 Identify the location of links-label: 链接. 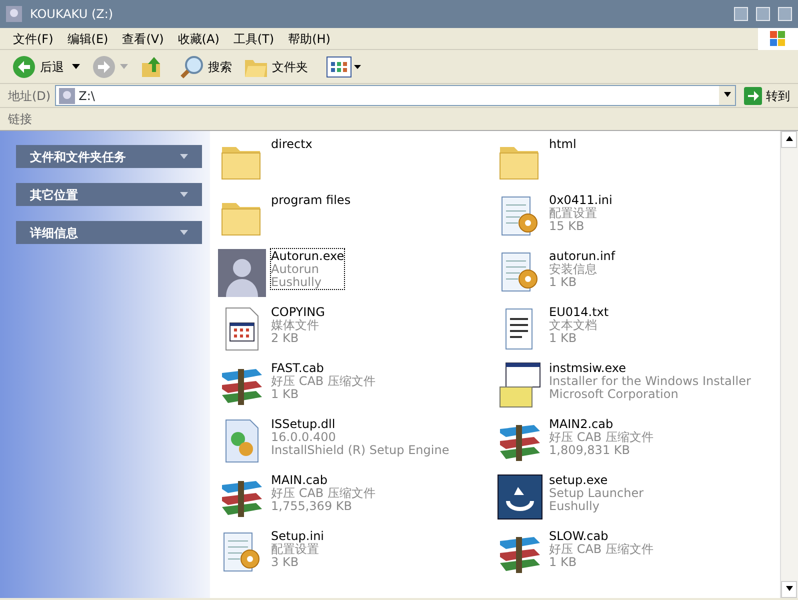
(20, 119).